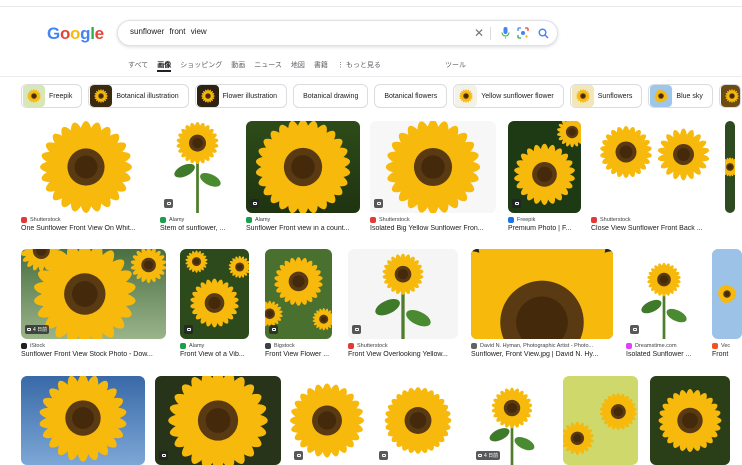 The width and height of the screenshot is (742, 465). Describe the element at coordinates (164, 66) in the screenshot. I see `tab-item: 画像` at that location.